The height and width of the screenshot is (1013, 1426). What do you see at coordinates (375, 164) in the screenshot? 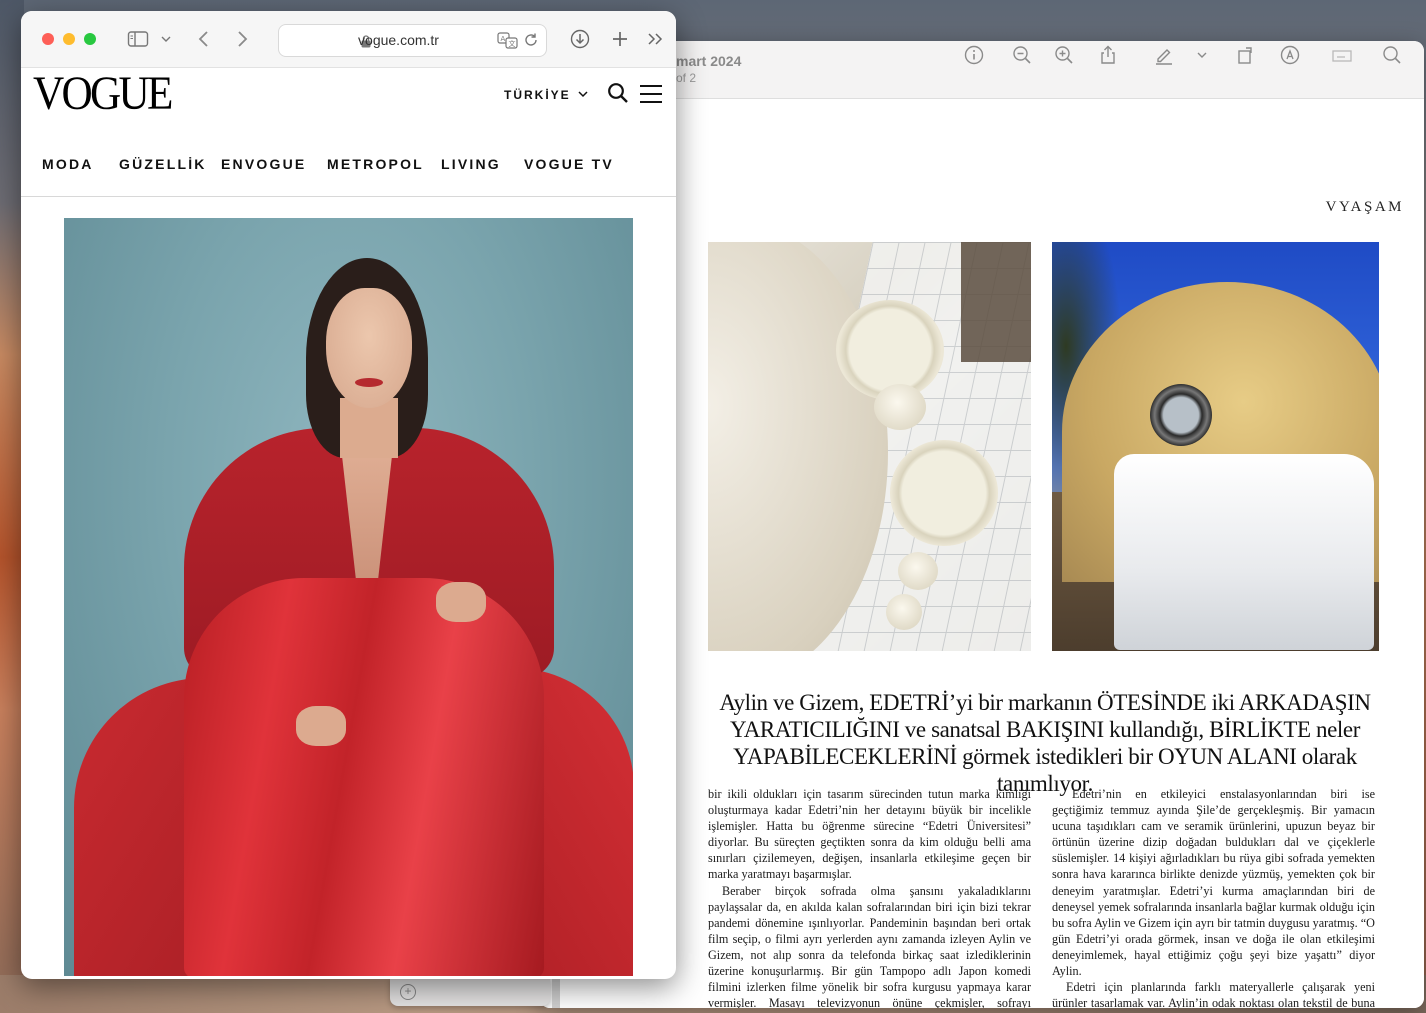
I see `nav-item-metropol: METROPOL` at bounding box center [375, 164].